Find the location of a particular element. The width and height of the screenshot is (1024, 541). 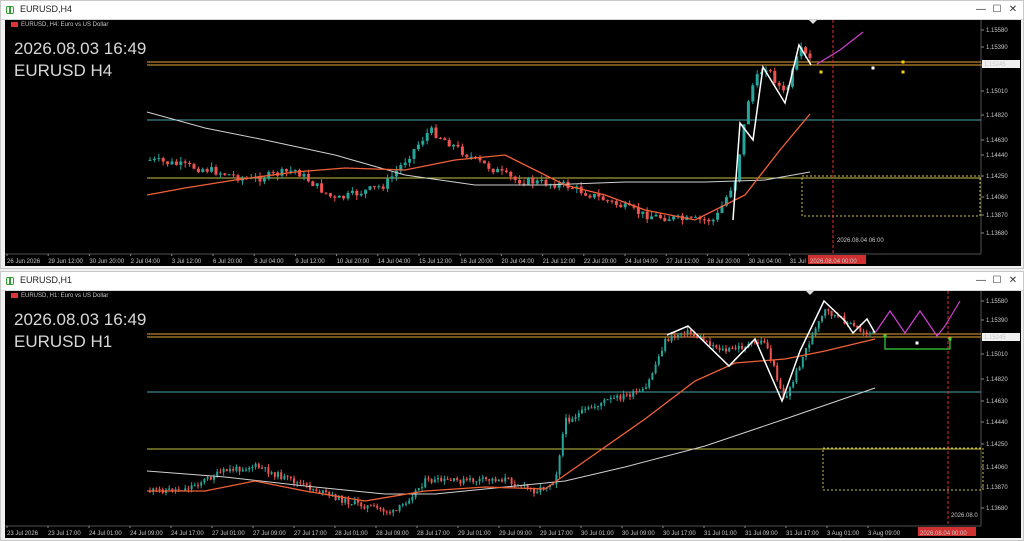

price-tag-label: 1.15245 is located at coordinates (995, 65).